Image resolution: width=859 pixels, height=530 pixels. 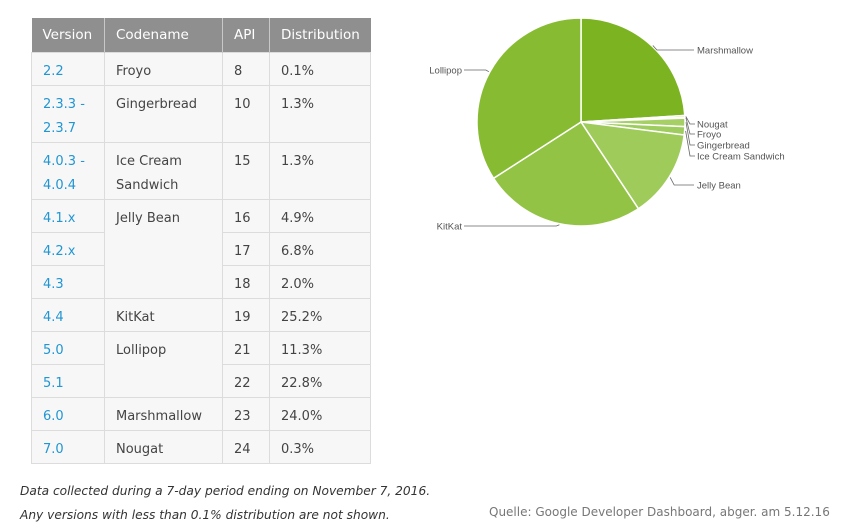 What do you see at coordinates (163, 414) in the screenshot?
I see `codename-cell: Marshmallow` at bounding box center [163, 414].